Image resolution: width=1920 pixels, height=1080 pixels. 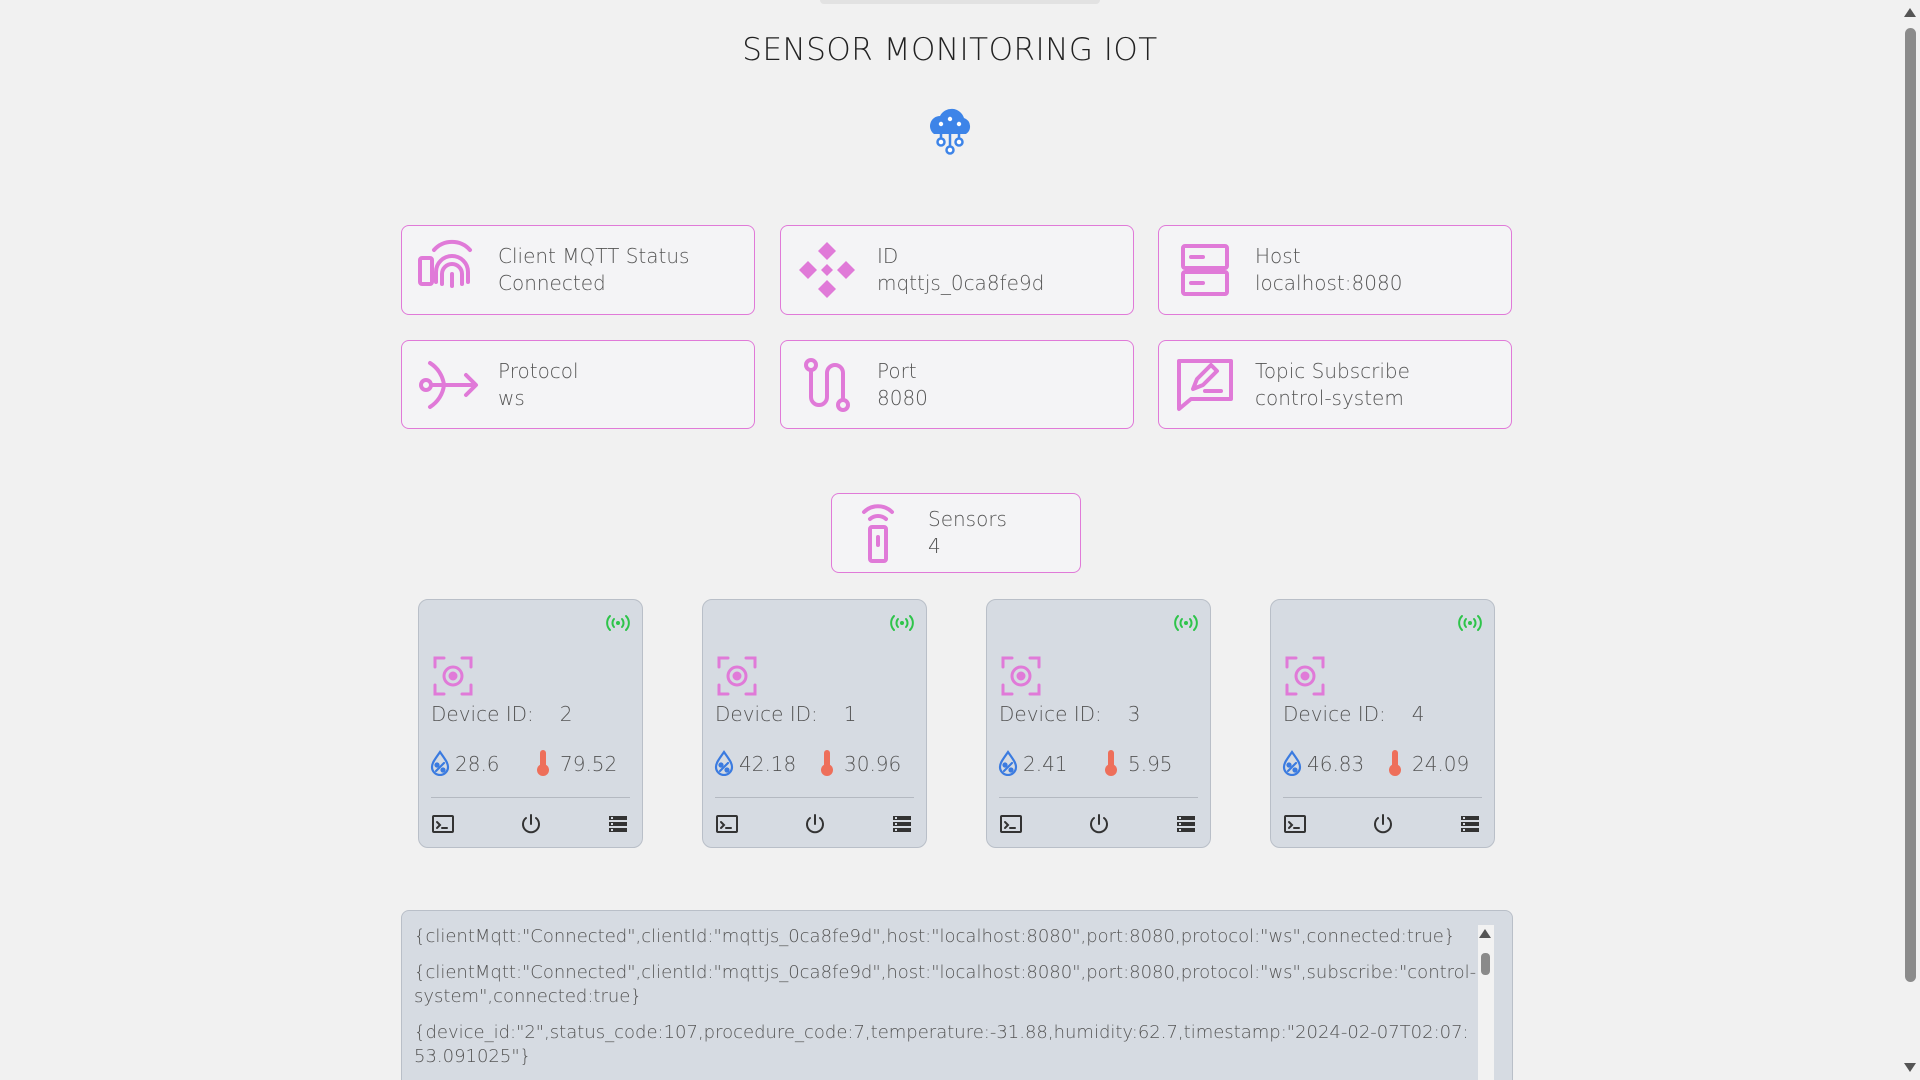 I want to click on sensors-label: Sensors, so click(x=967, y=519).